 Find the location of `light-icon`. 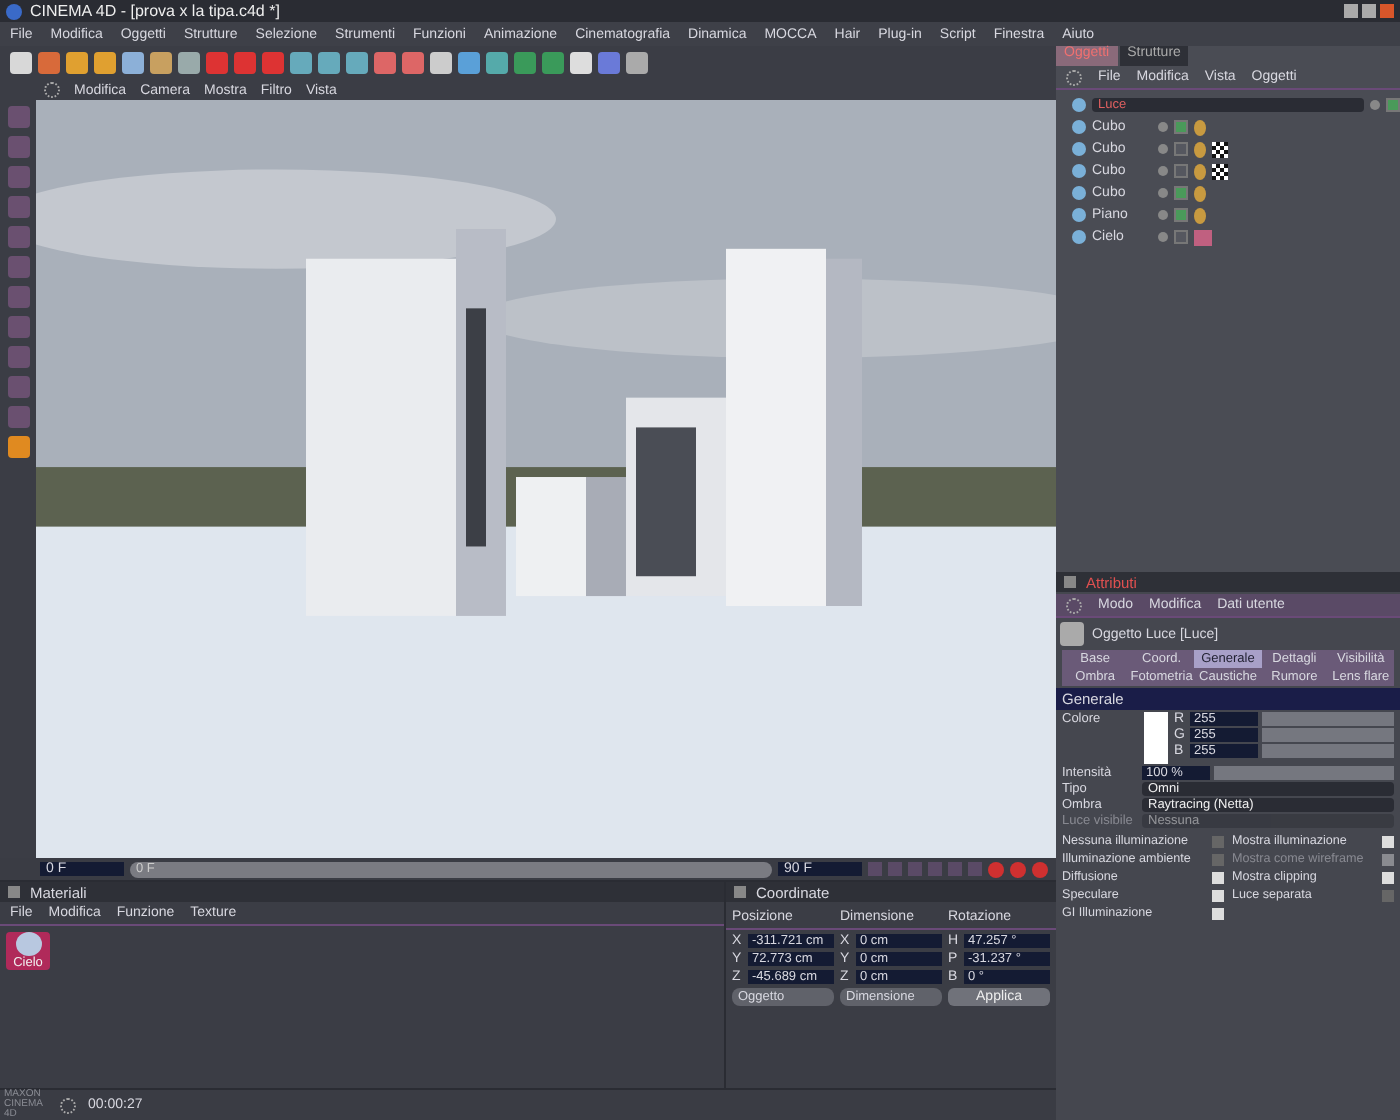

light-icon is located at coordinates (1072, 634).